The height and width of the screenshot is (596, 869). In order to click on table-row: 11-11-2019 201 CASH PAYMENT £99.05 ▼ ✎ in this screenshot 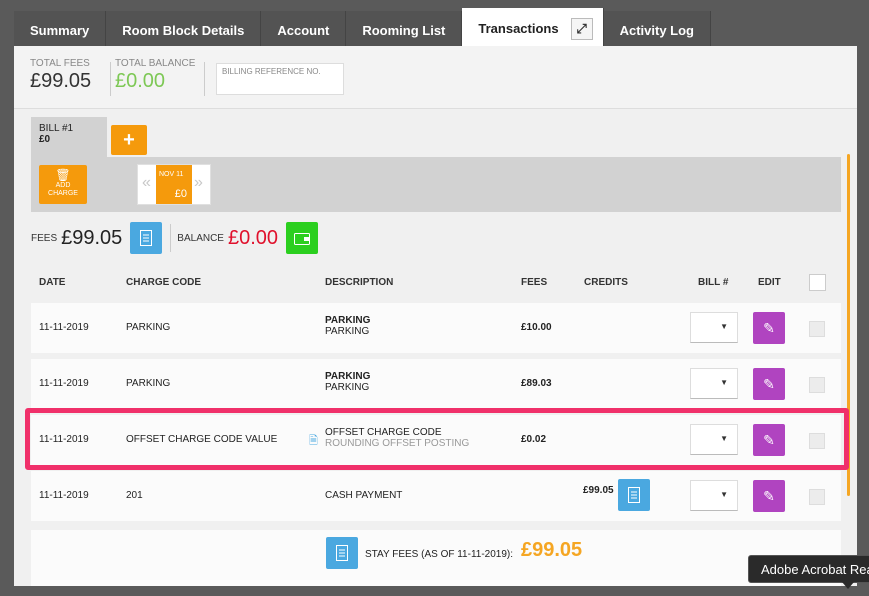, I will do `click(436, 496)`.